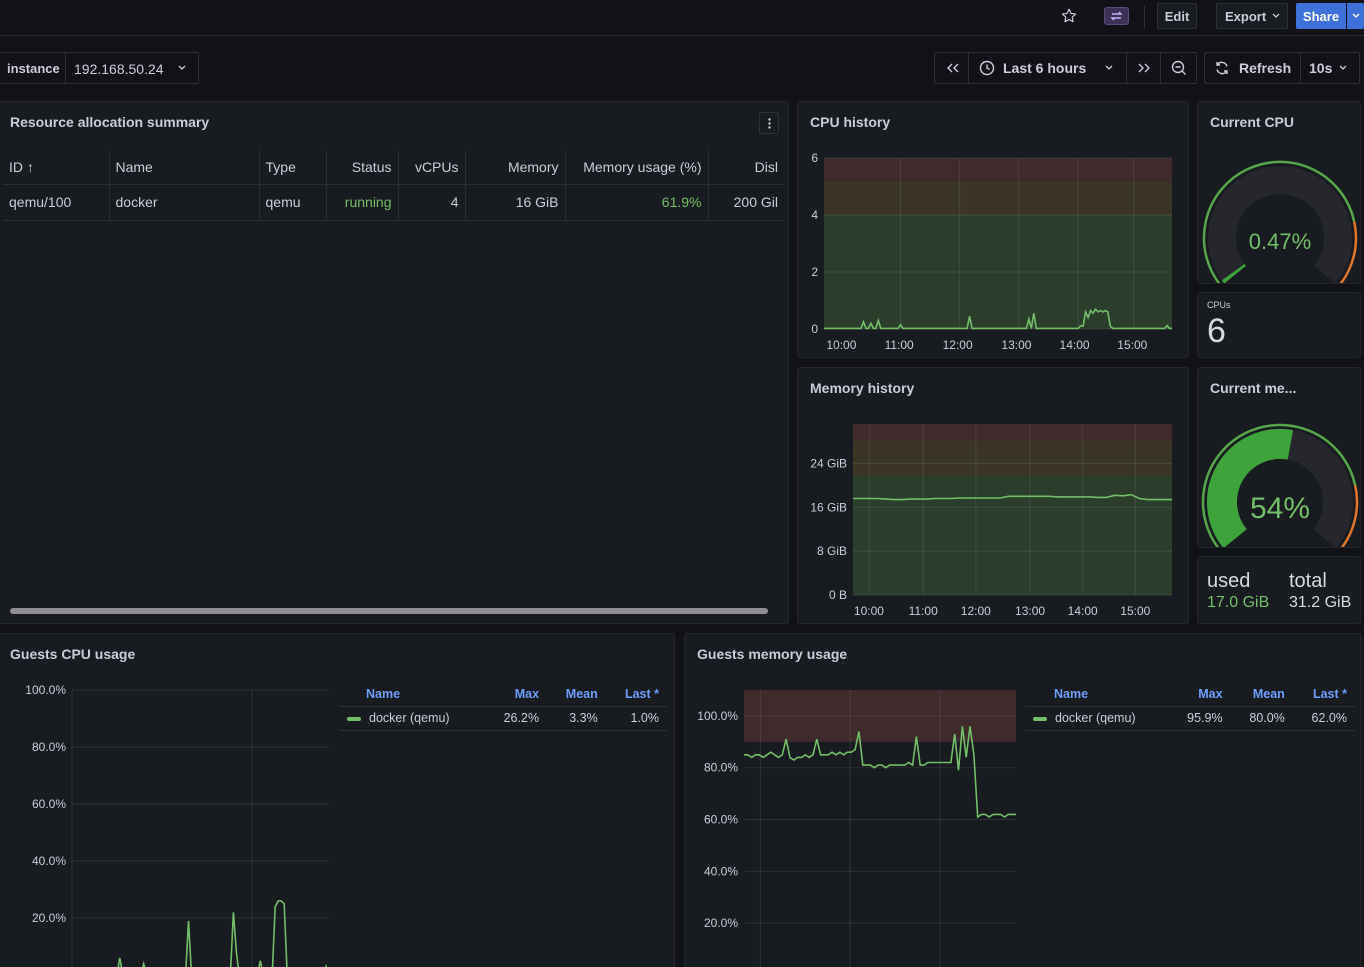  I want to click on cpu-history-chart: 0 2 4 6 10:00 11:00 12:00 13:00 14:00 15:00, so click(991, 251).